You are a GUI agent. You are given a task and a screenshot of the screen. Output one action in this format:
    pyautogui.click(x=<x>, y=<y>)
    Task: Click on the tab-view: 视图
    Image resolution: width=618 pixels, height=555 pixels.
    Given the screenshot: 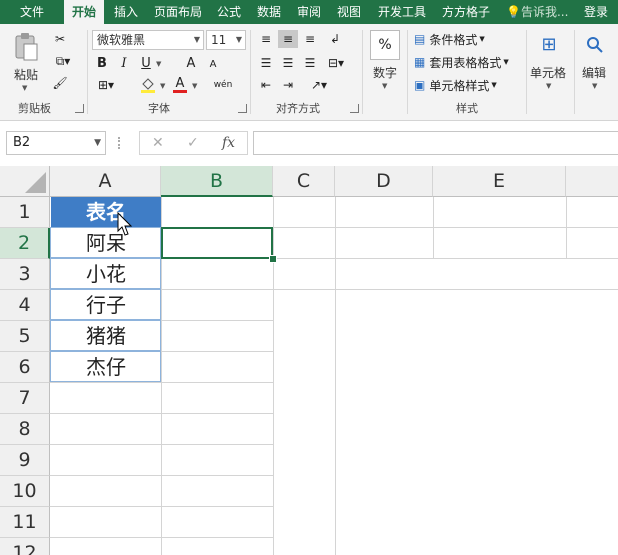 What is the action you would take?
    pyautogui.click(x=349, y=12)
    